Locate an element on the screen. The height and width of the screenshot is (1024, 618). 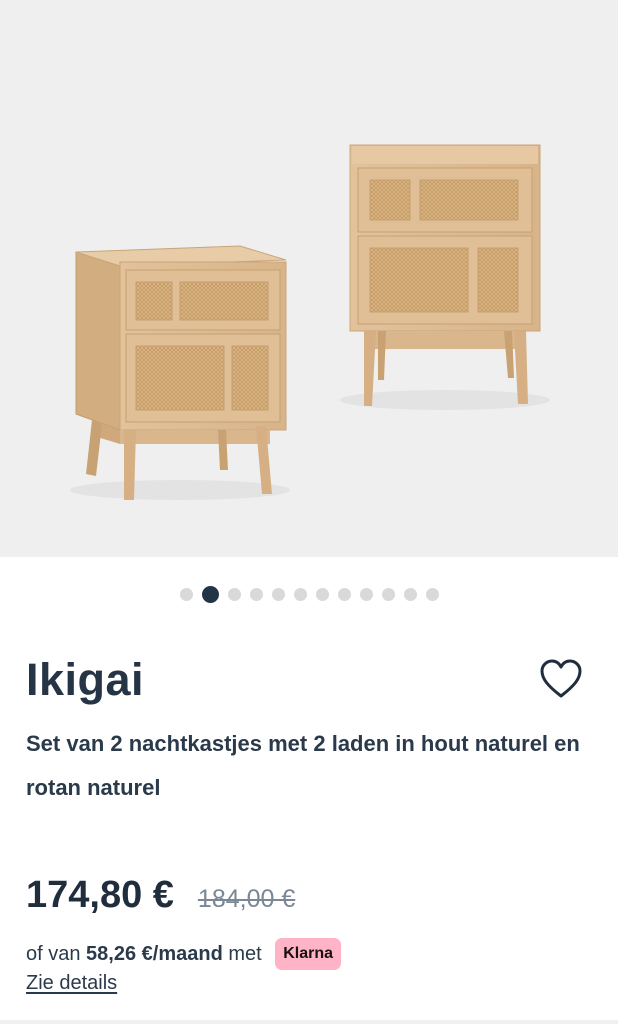
price-row: 174,80 € 184,00 € is located at coordinates (160, 895).